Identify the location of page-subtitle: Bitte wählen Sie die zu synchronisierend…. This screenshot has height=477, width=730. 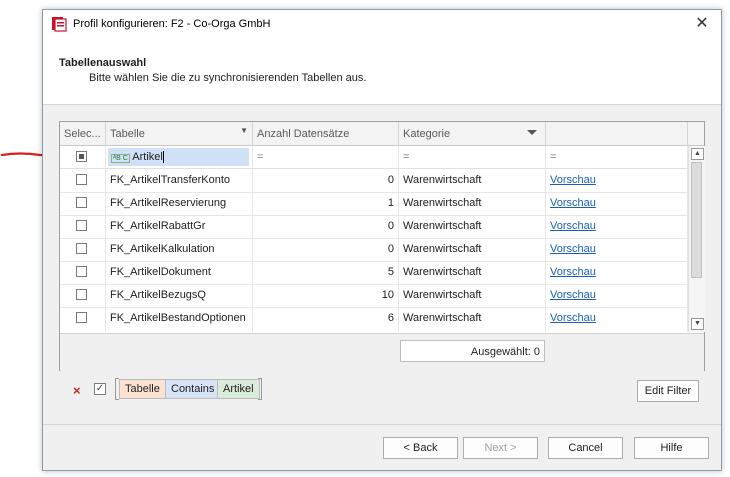
(228, 78).